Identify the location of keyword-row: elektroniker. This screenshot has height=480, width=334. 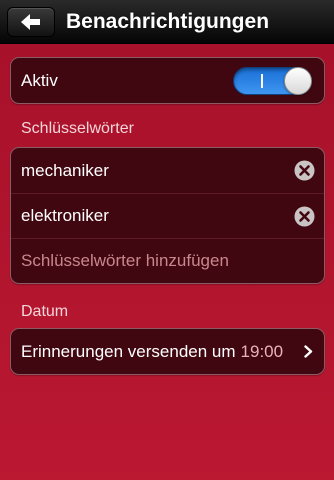
(167, 215).